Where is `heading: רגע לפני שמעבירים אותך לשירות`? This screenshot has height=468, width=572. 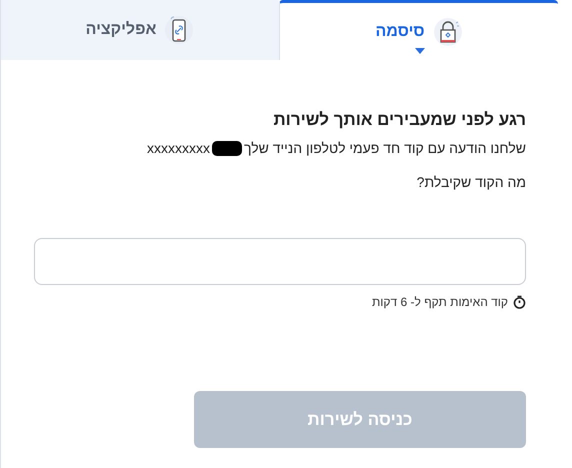
heading: רגע לפני שמעבירים אותך לשירות is located at coordinates (399, 120).